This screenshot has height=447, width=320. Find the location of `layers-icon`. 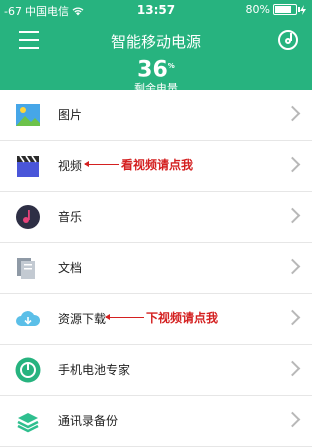

layers-icon is located at coordinates (28, 423).